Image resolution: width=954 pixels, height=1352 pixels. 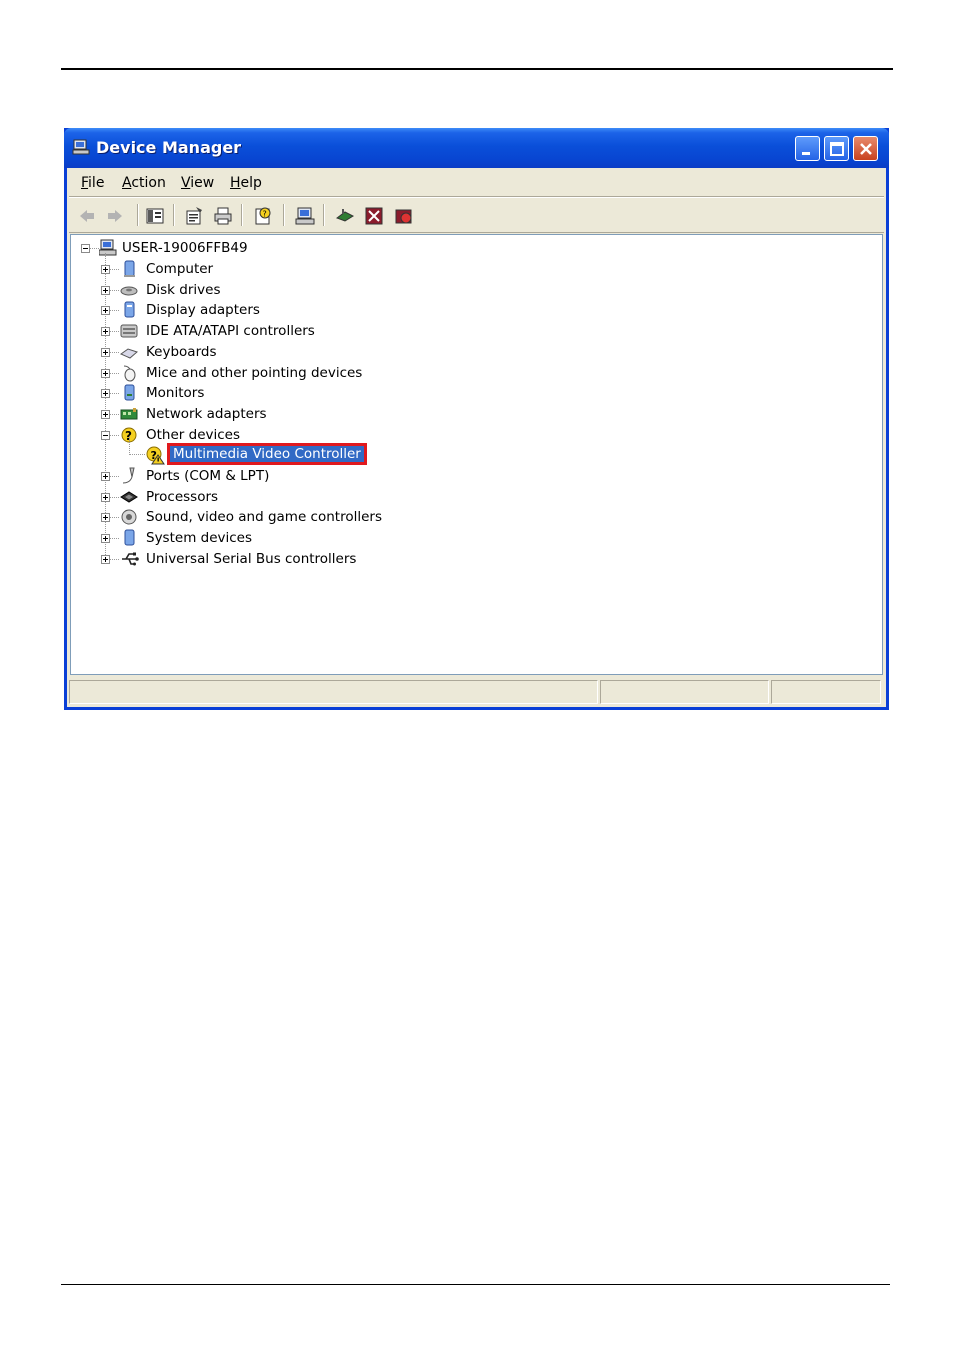 I want to click on tree-item-other-devices: ? Other devices, so click(x=271, y=436).